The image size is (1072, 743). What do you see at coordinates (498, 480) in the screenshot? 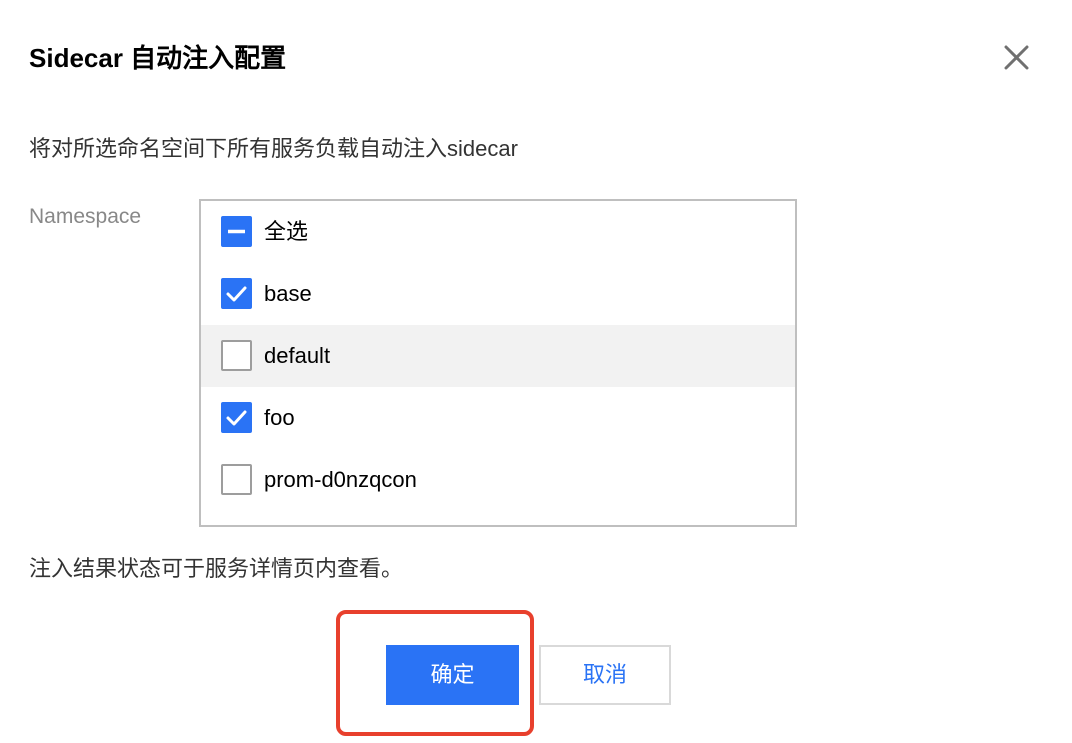
I see `namespace-row: prom-d0nzqcon` at bounding box center [498, 480].